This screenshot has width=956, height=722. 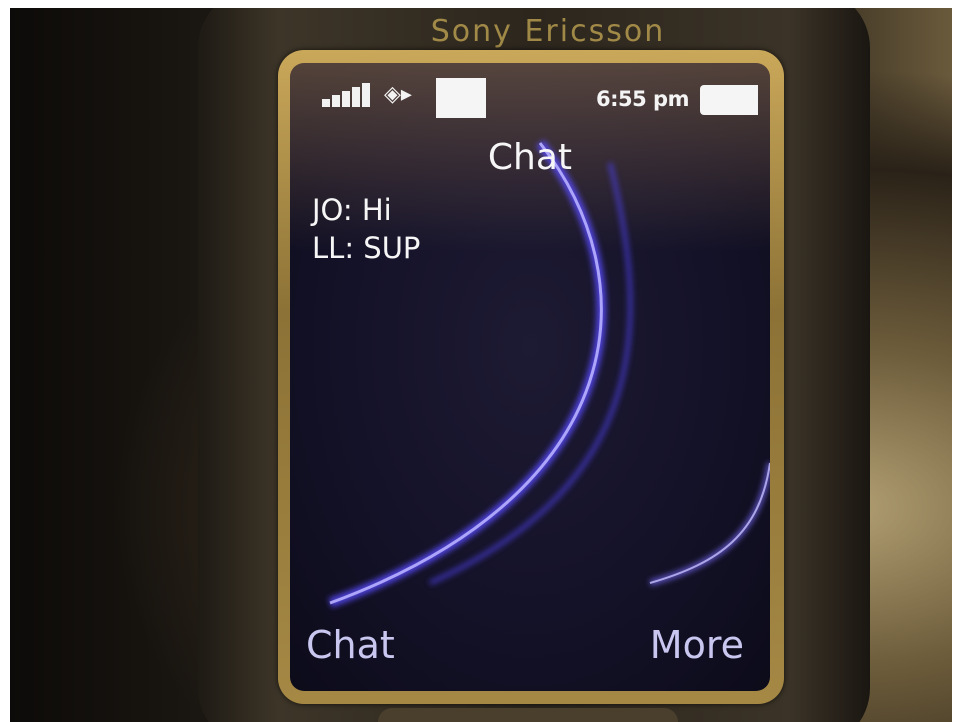 What do you see at coordinates (697, 645) in the screenshot?
I see `softkey-right-more: More` at bounding box center [697, 645].